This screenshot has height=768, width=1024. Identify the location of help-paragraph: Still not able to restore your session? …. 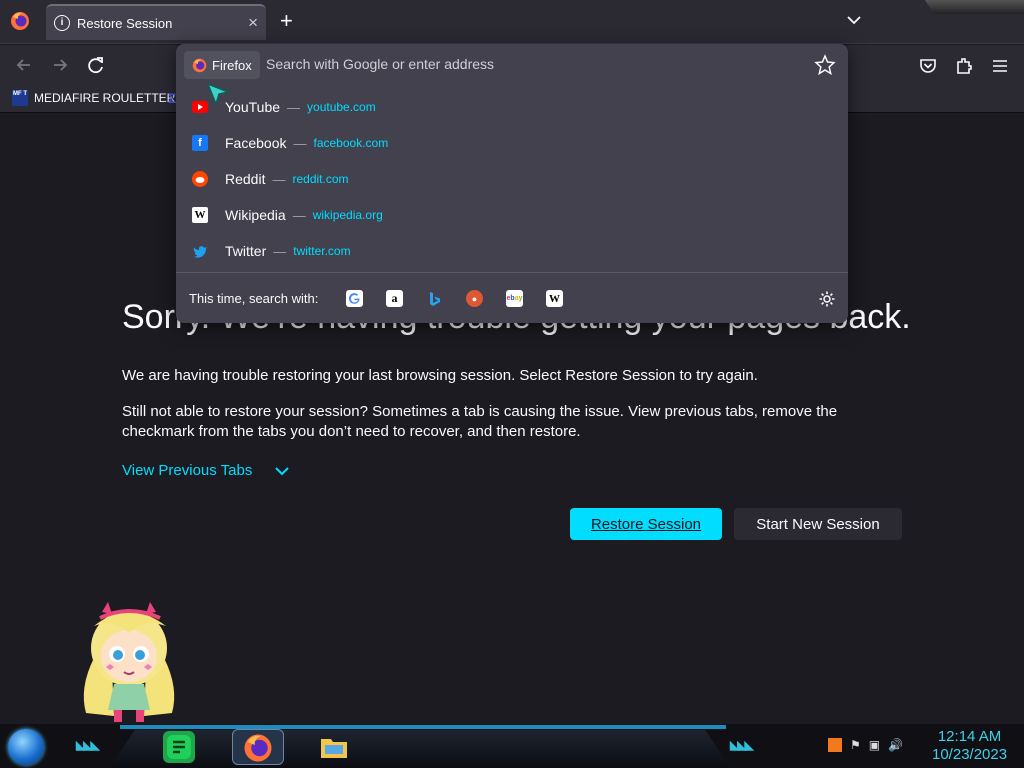
(480, 421).